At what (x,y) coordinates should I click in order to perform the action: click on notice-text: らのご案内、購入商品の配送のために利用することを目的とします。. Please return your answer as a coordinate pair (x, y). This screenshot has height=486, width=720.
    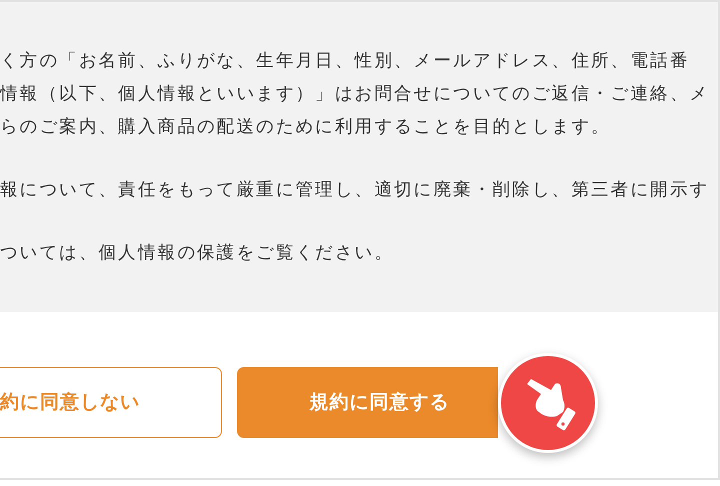
    Looking at the image, I should click on (306, 127).